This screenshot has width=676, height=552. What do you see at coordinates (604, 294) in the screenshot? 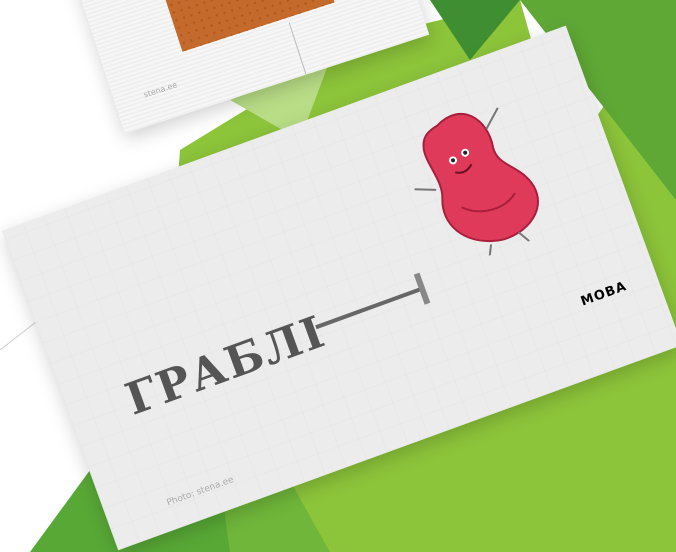
I see `mova-logo: МОВА` at bounding box center [604, 294].